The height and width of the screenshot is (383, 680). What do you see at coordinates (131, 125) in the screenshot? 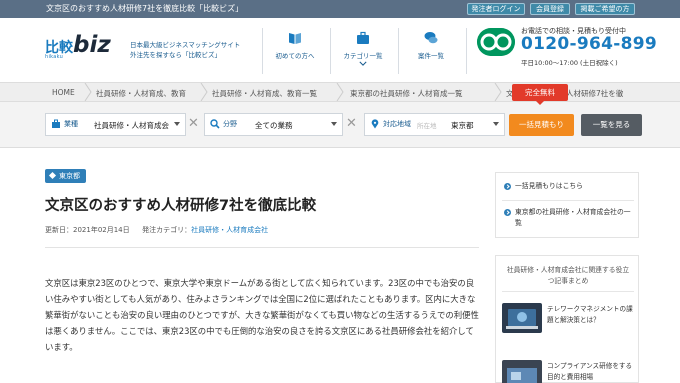
I see `industry-value: 社員研修・人材育成会` at bounding box center [131, 125].